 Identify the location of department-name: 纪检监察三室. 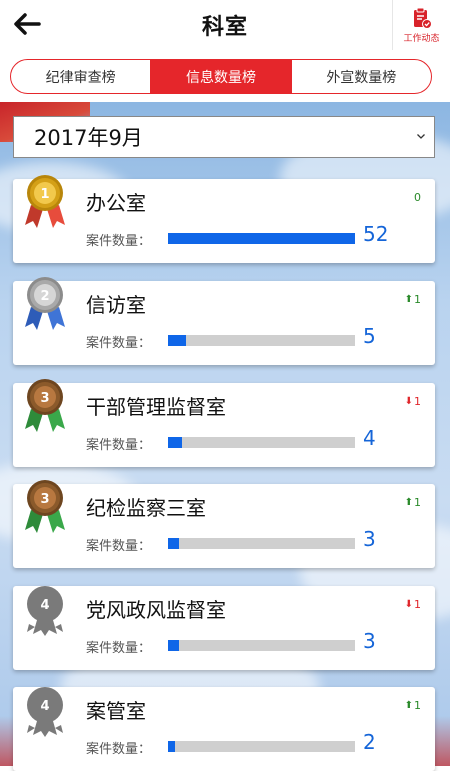
(146, 508).